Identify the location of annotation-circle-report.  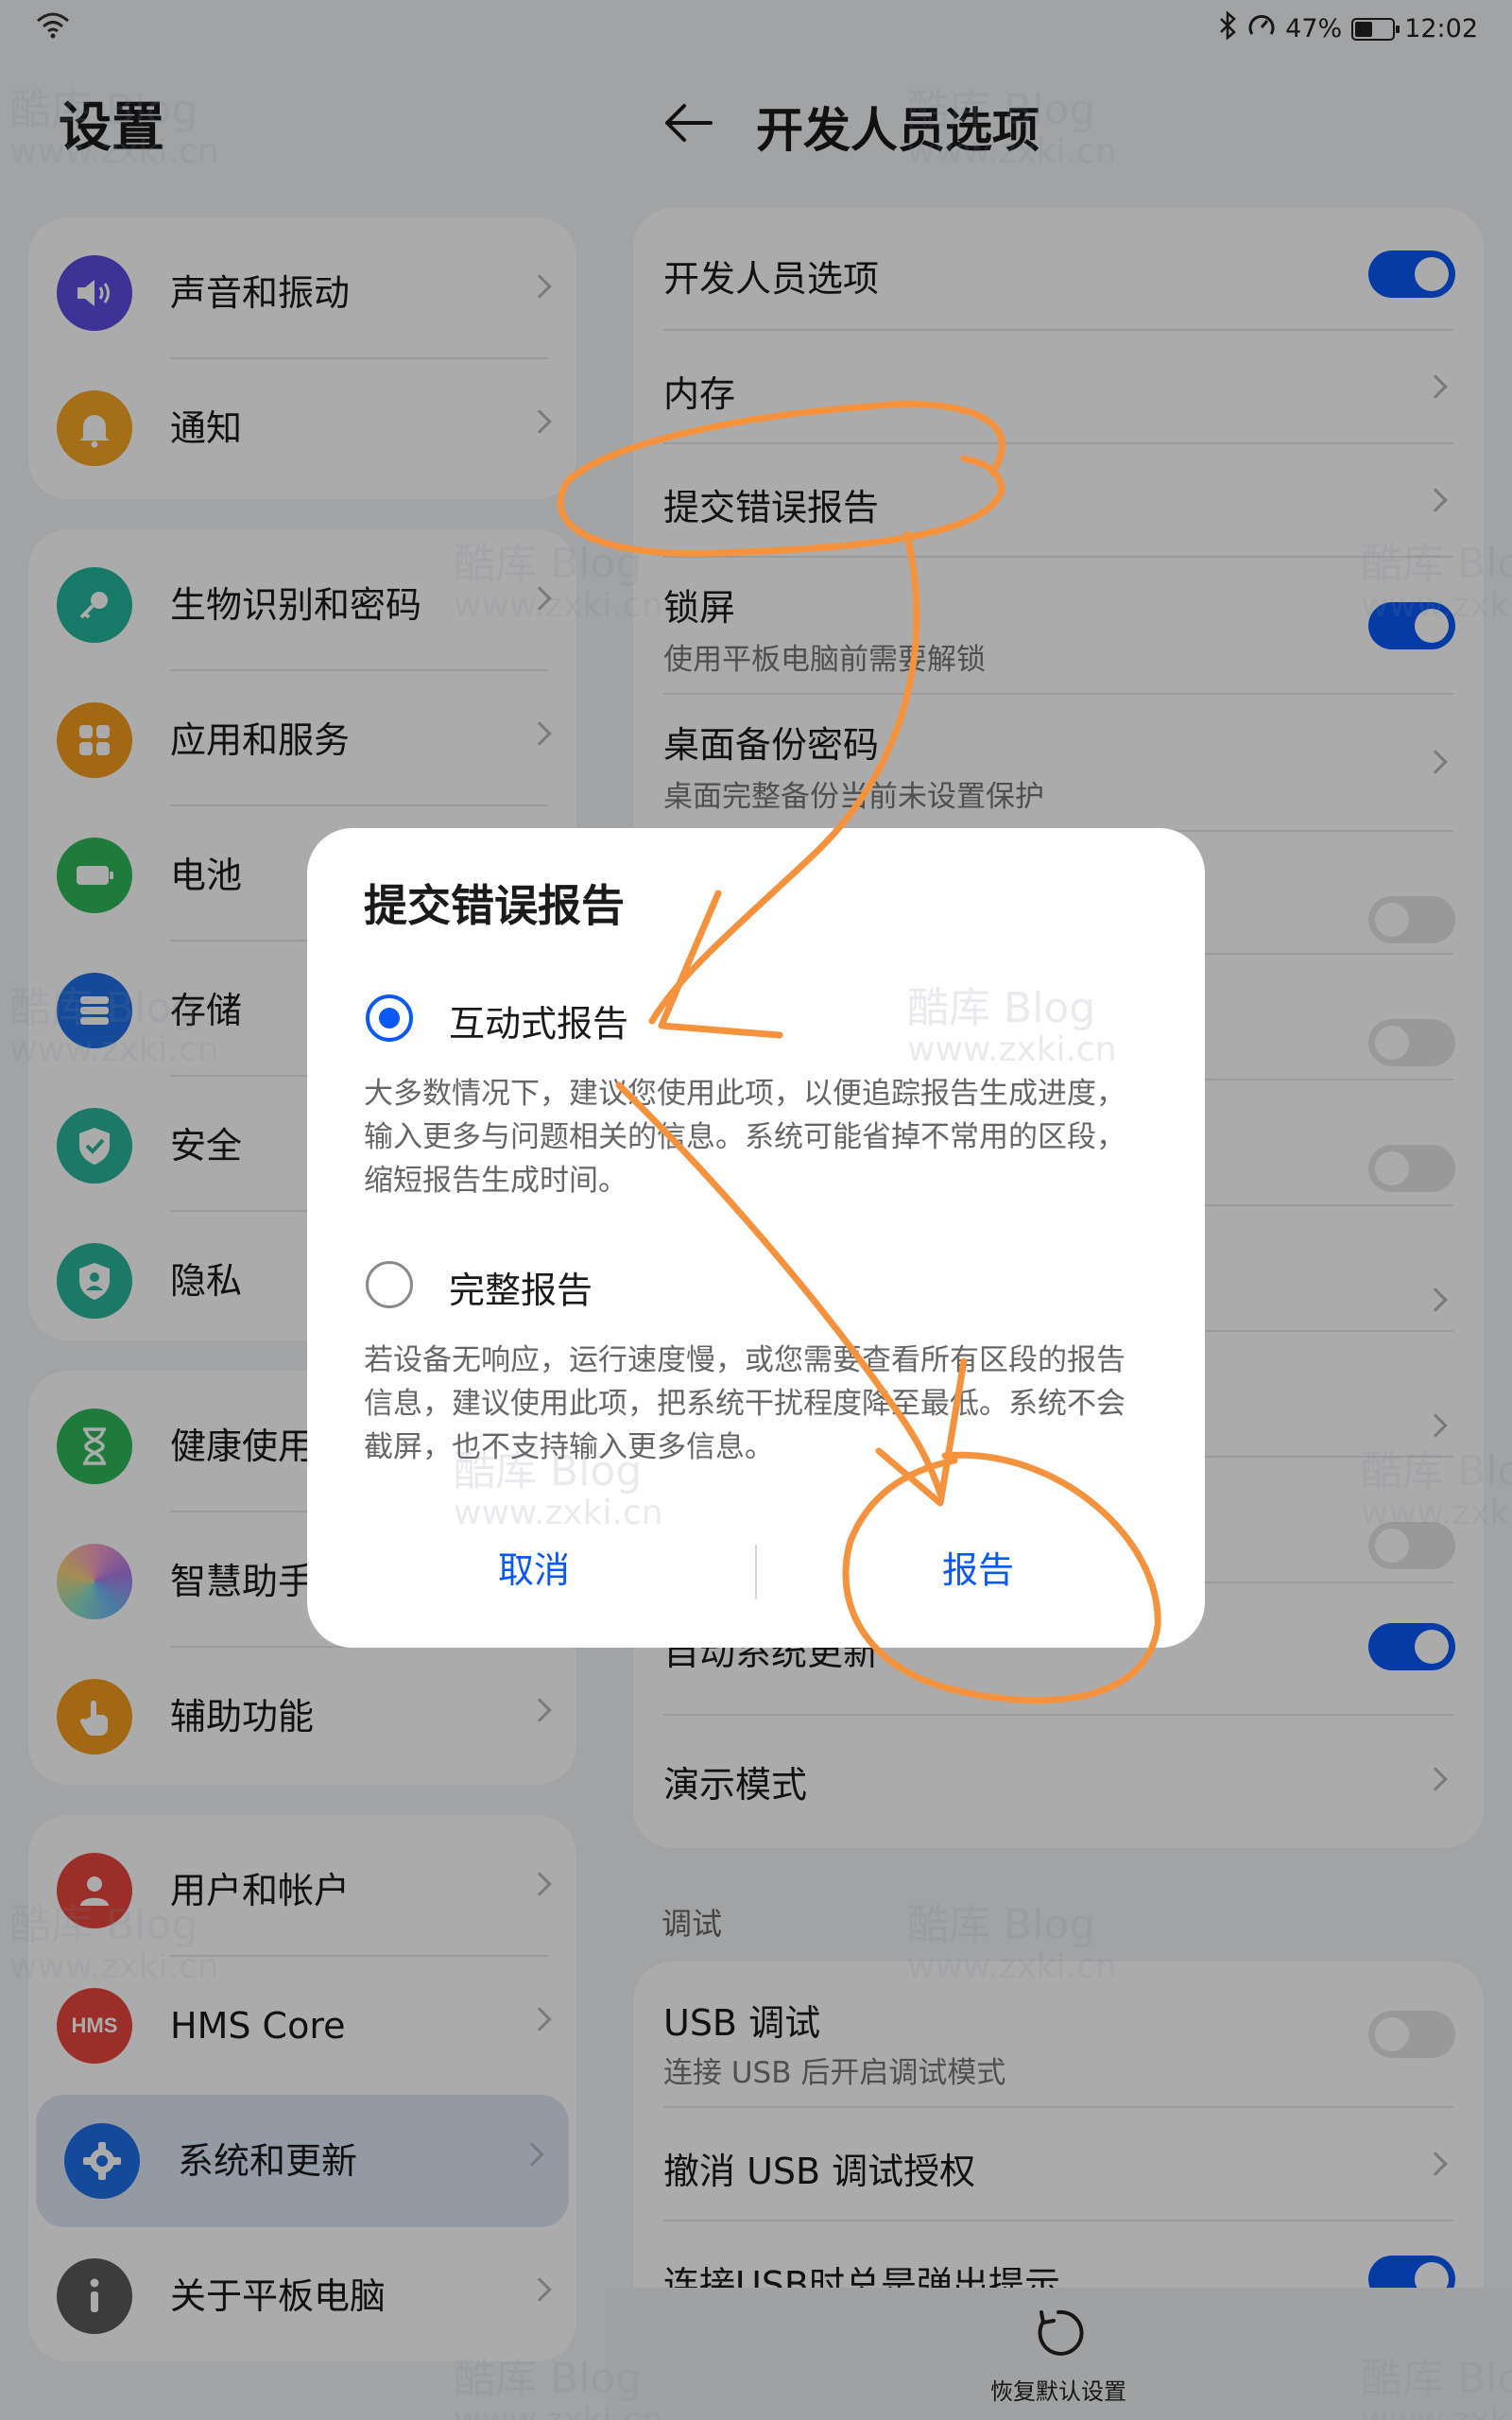
(1001, 1577).